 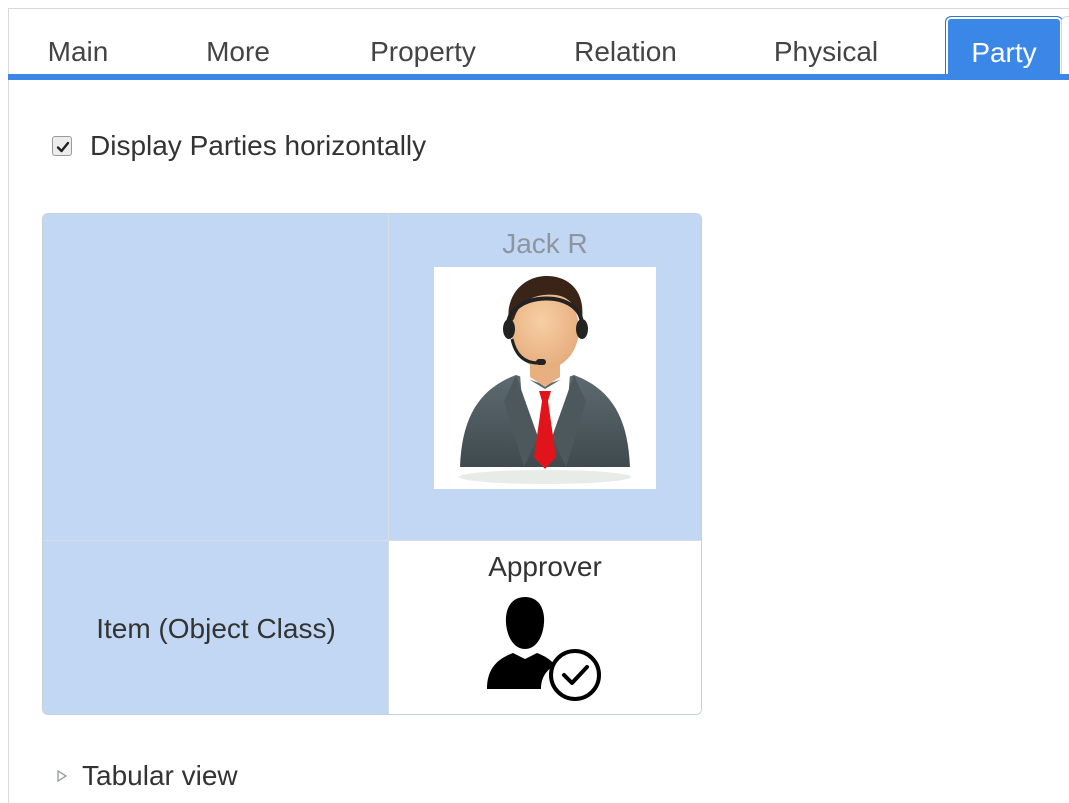 What do you see at coordinates (62, 776) in the screenshot?
I see `triangle-right-icon` at bounding box center [62, 776].